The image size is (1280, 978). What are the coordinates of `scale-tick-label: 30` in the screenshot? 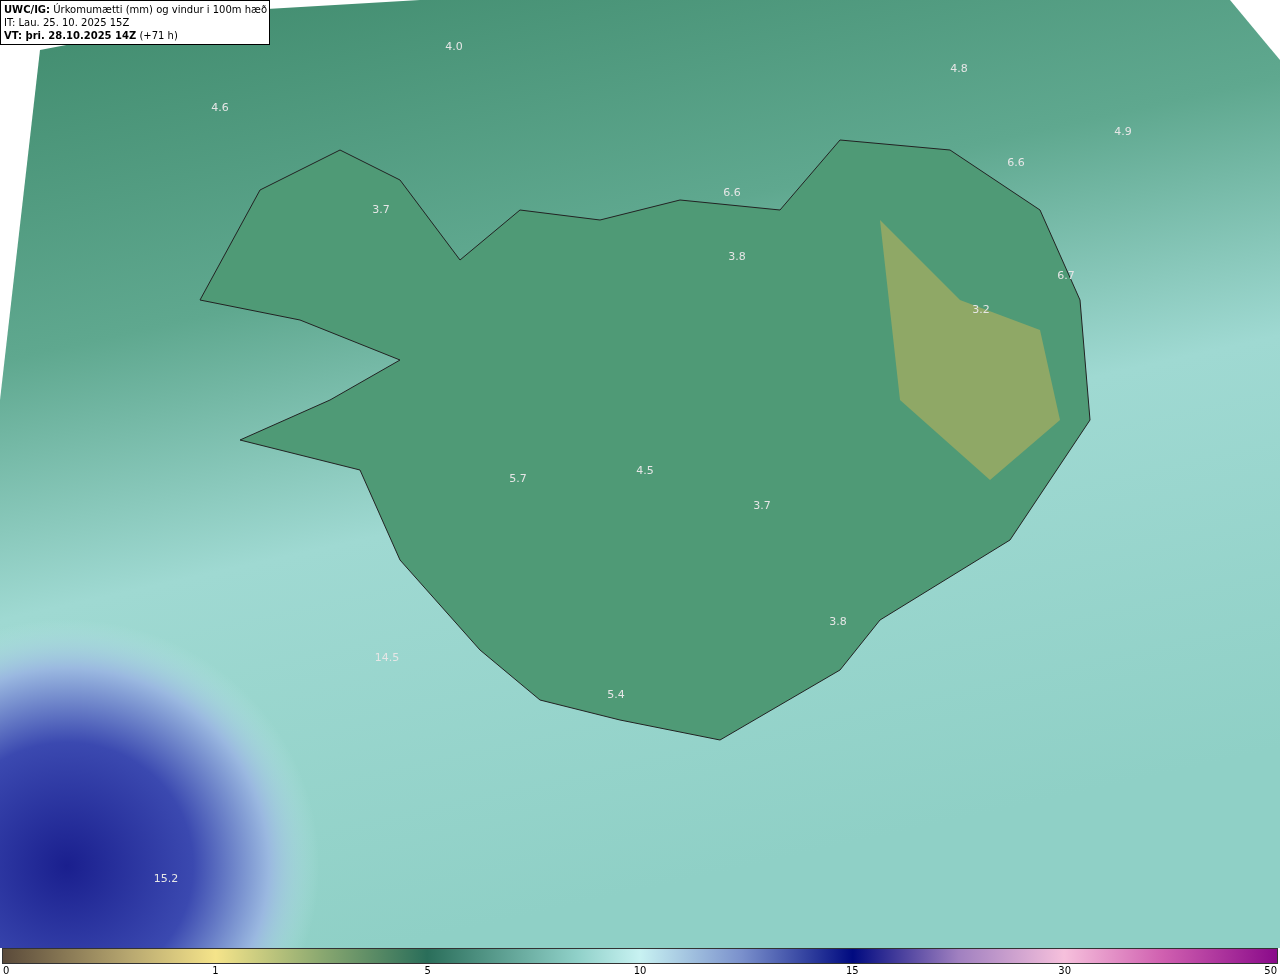 It's located at (1064, 970).